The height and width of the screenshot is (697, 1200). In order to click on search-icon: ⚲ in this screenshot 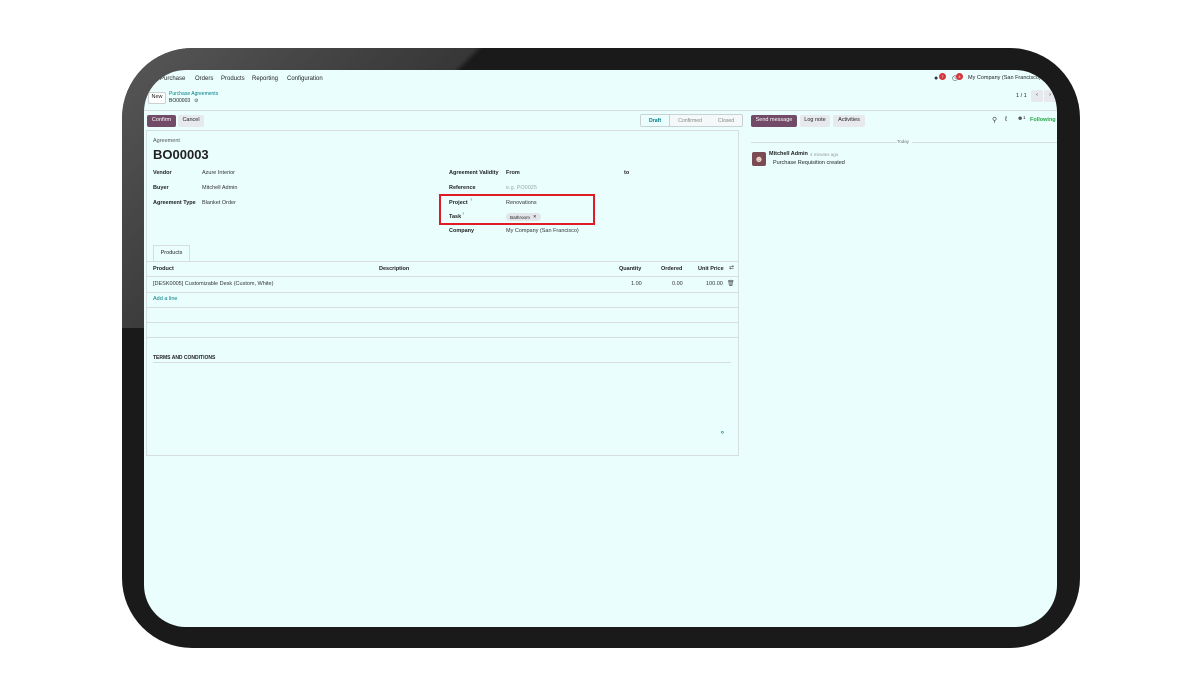, I will do `click(994, 120)`.